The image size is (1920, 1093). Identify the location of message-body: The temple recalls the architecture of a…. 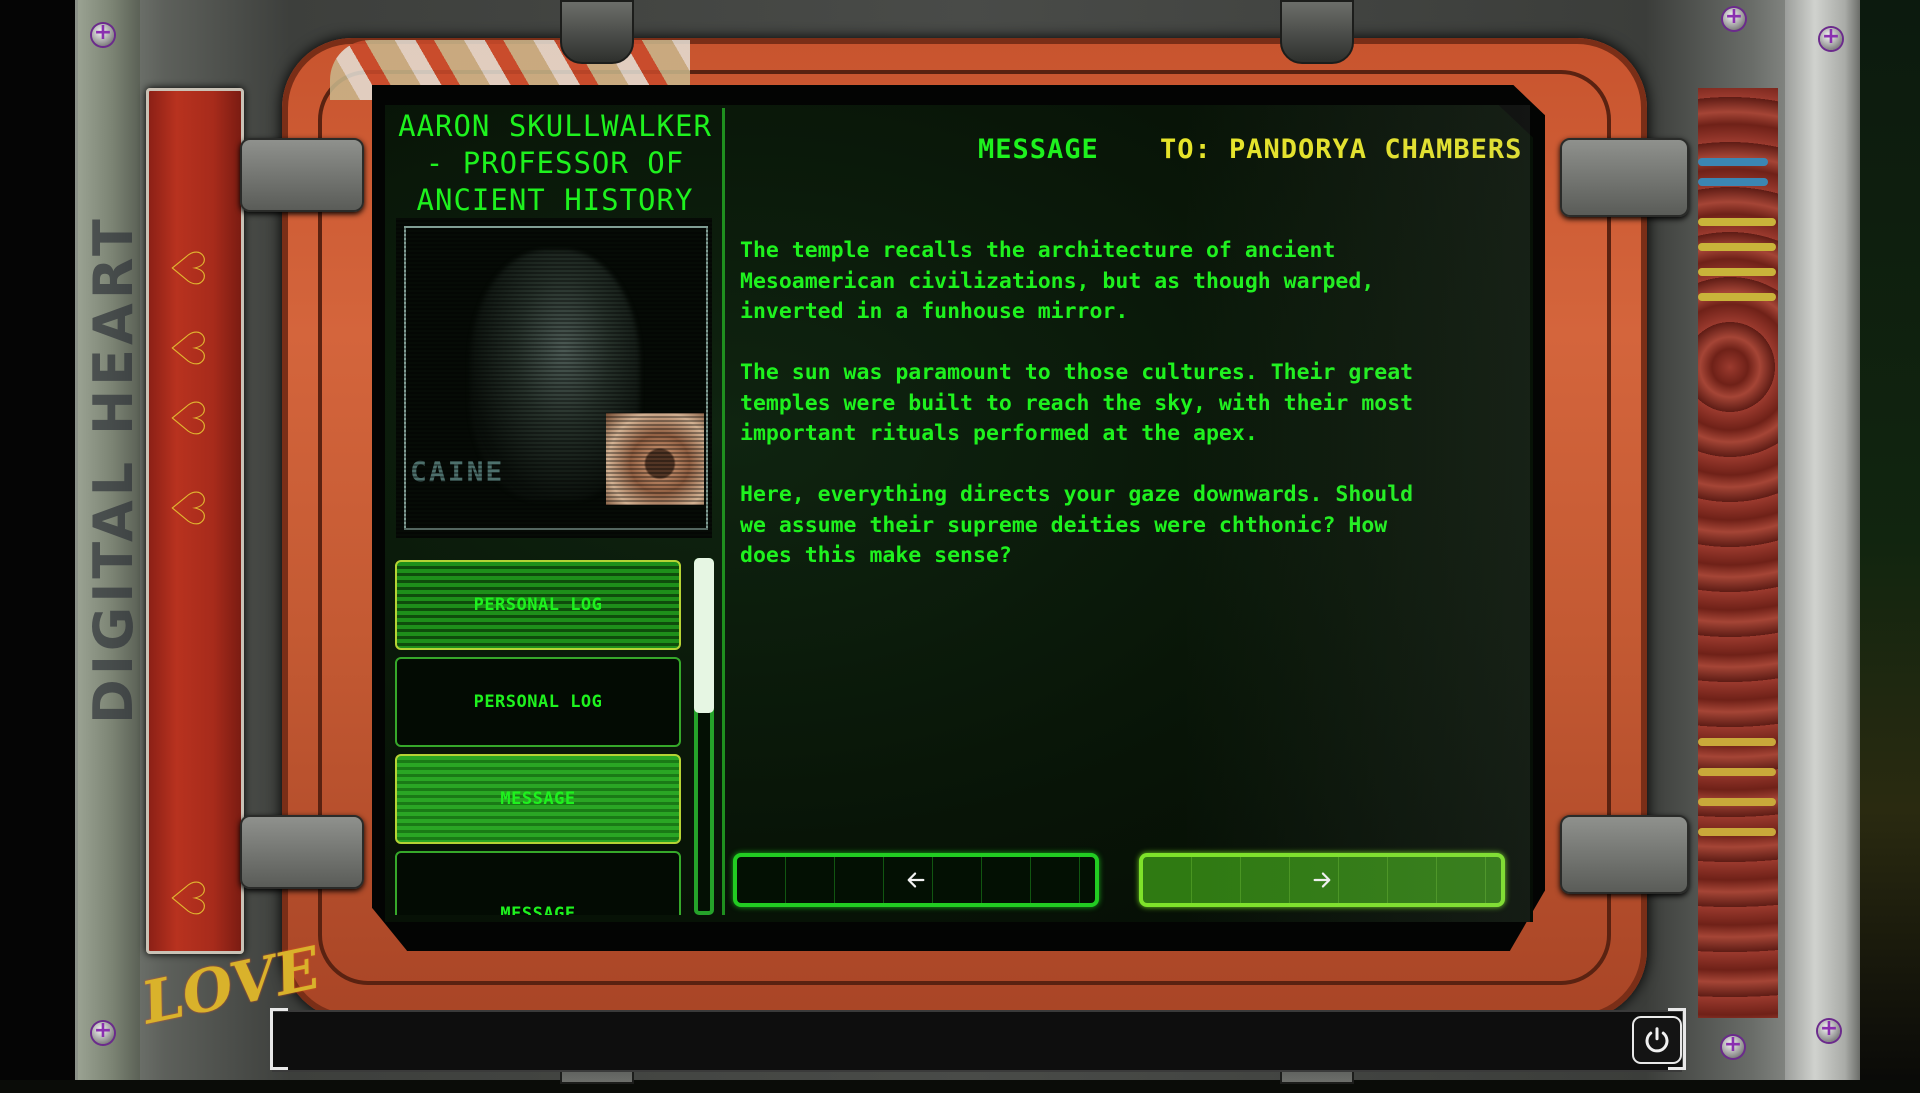
(1120, 419).